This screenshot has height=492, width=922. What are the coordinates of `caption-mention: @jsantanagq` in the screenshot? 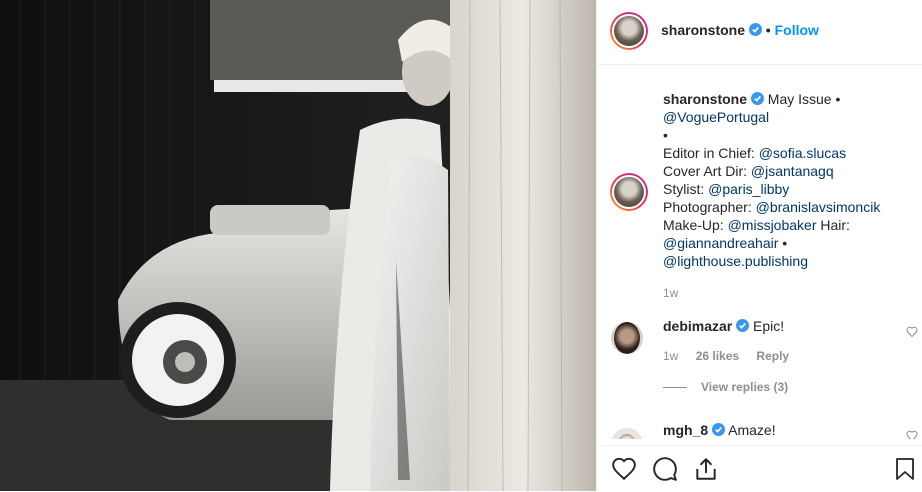 It's located at (792, 171).